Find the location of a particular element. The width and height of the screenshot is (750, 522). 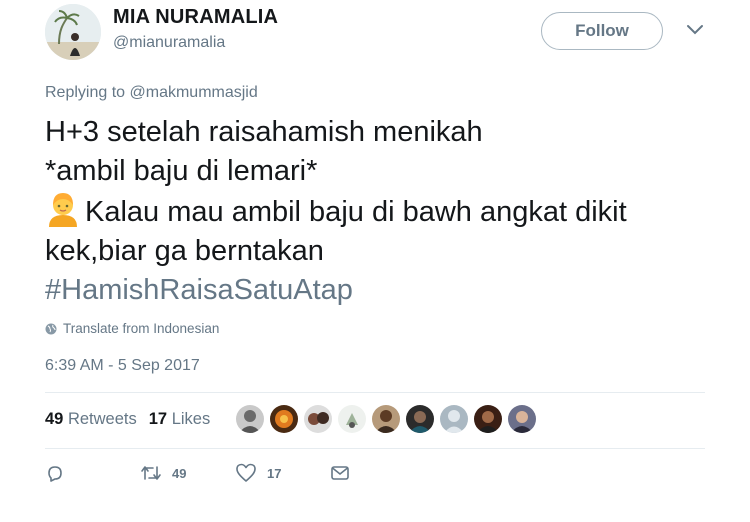

envelope-icon is located at coordinates (340, 473).